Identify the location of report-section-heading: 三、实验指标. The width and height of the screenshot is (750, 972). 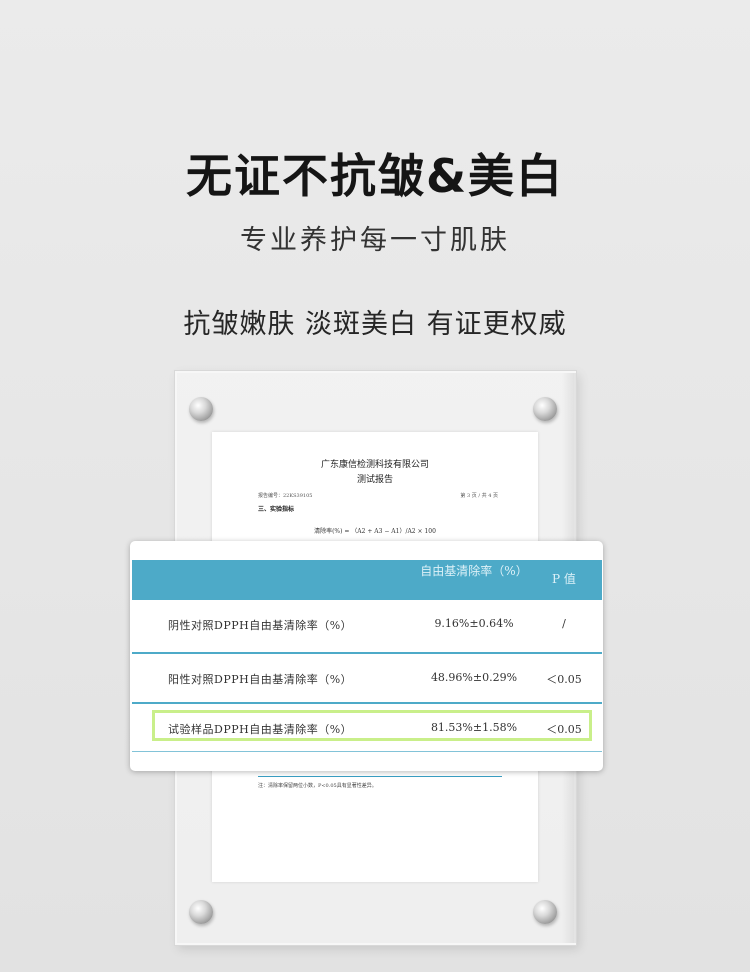
(276, 509).